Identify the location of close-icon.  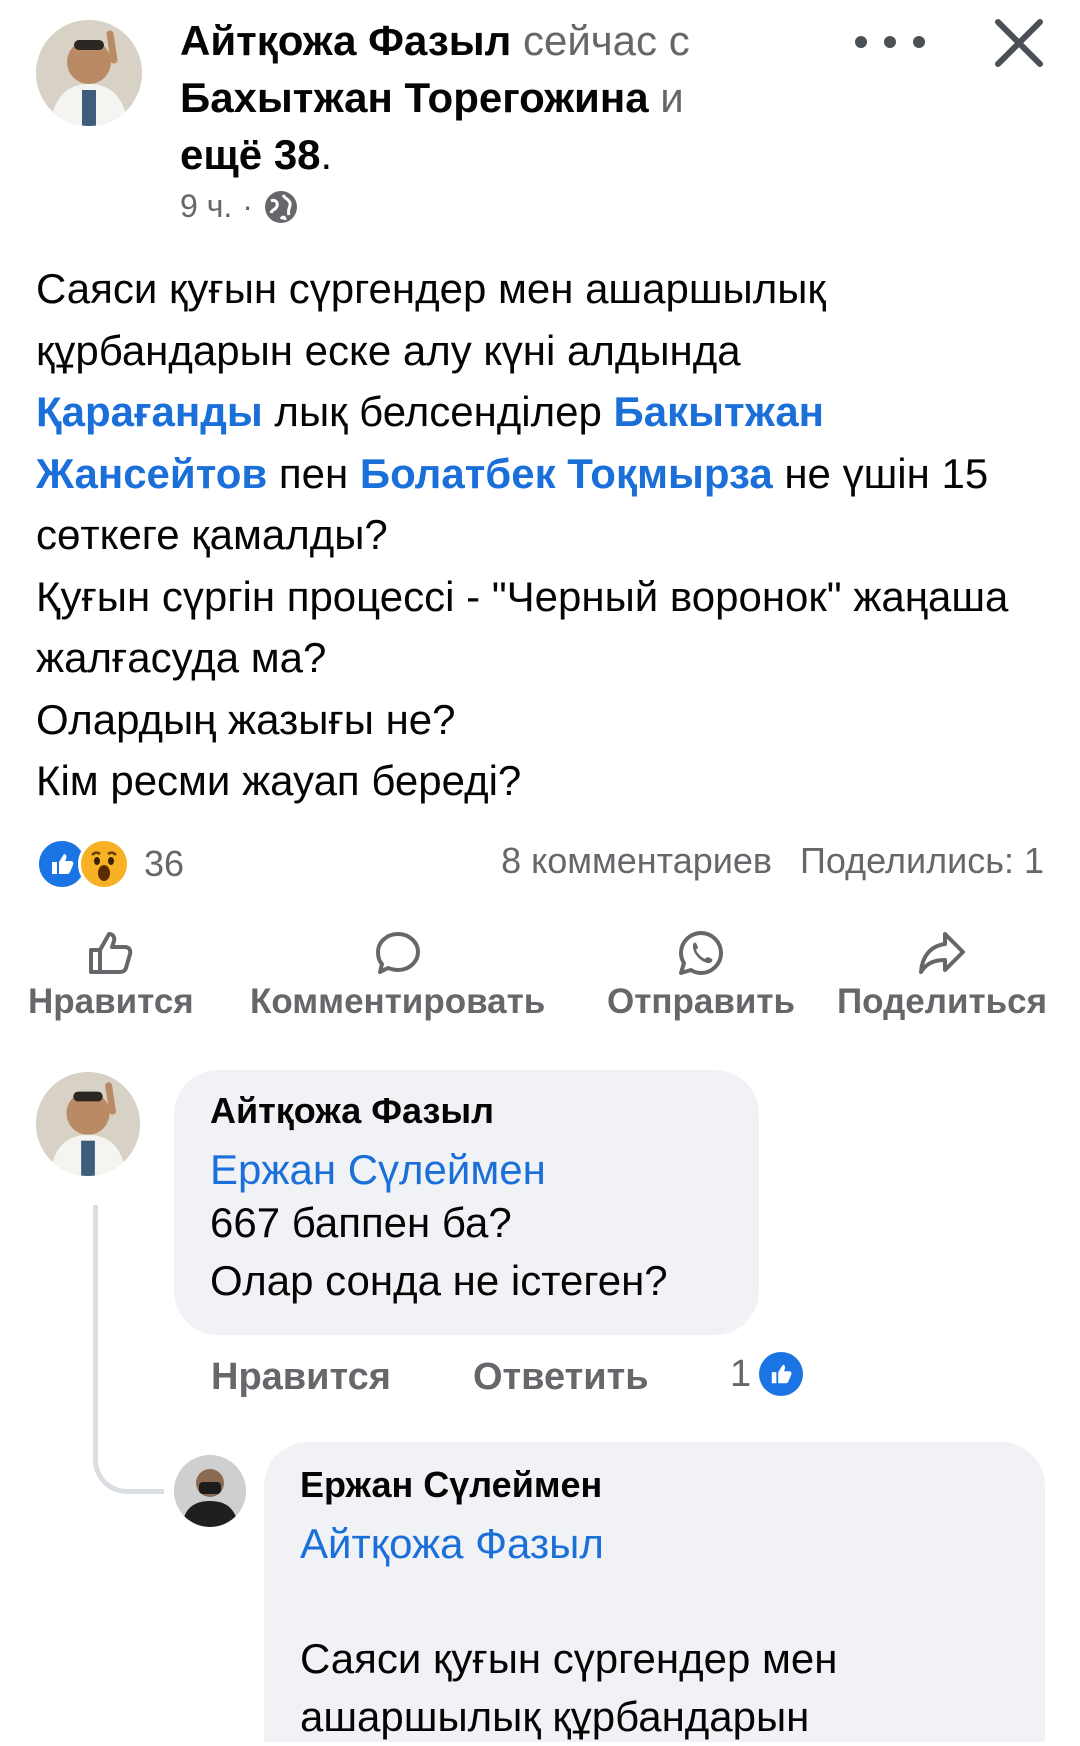
(1019, 43).